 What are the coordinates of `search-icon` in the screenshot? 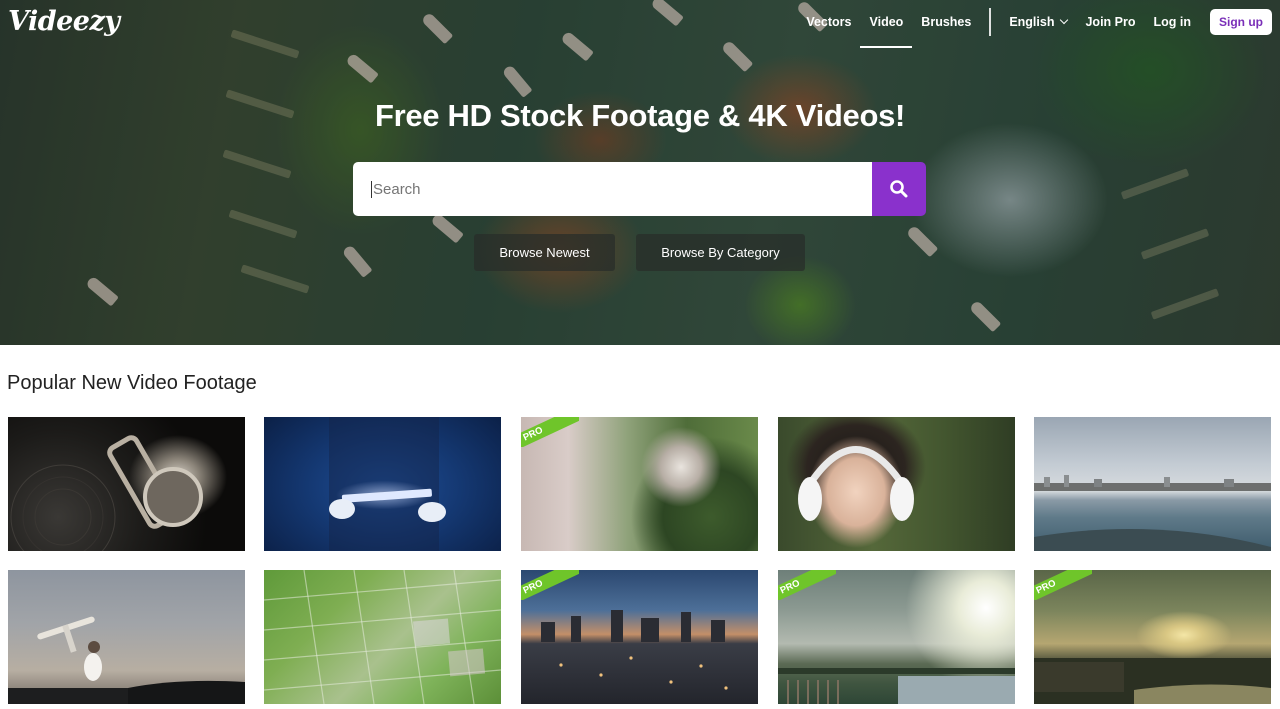 It's located at (899, 189).